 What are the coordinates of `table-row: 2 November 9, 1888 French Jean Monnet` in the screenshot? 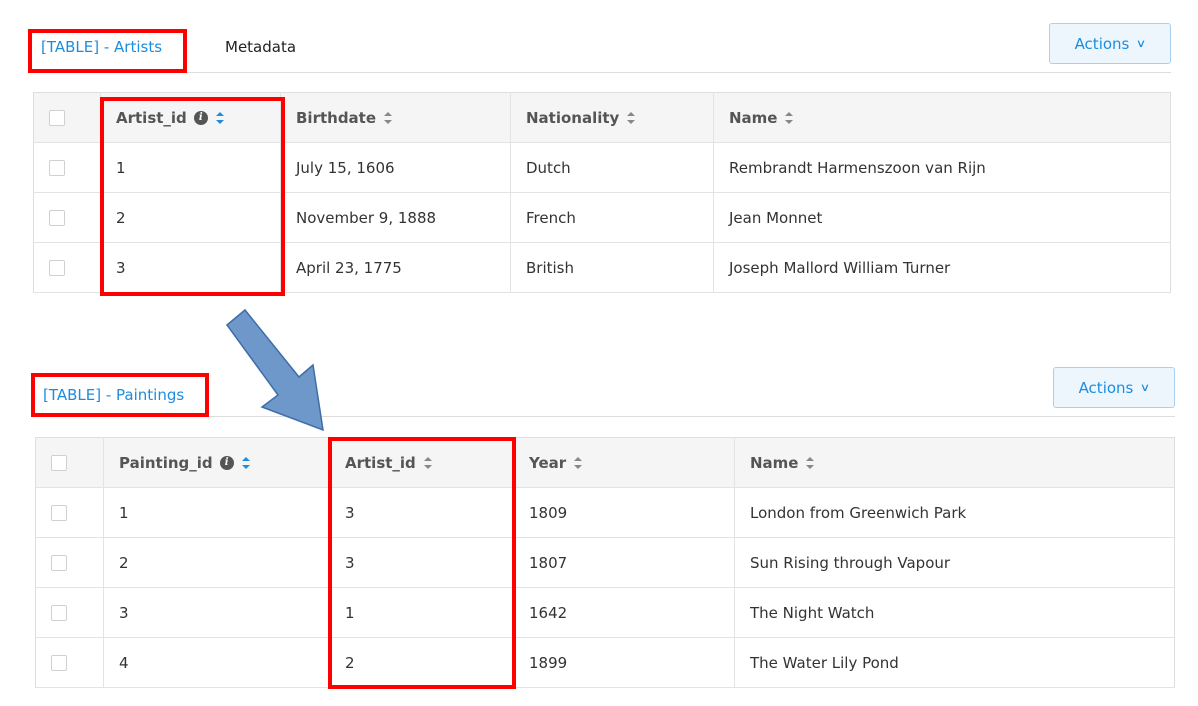 It's located at (602, 217).